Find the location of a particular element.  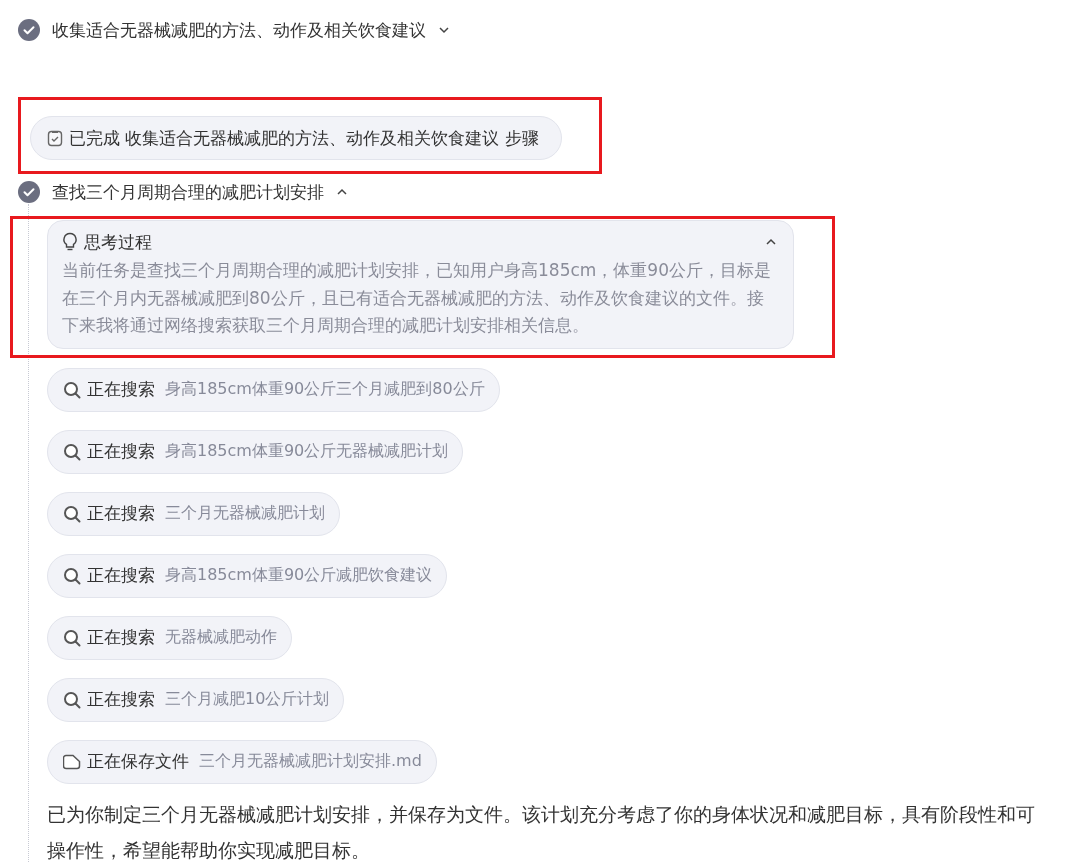

search-chip: 正在搜索 身高185cm体重90公斤无器械减肥计划 is located at coordinates (255, 451).